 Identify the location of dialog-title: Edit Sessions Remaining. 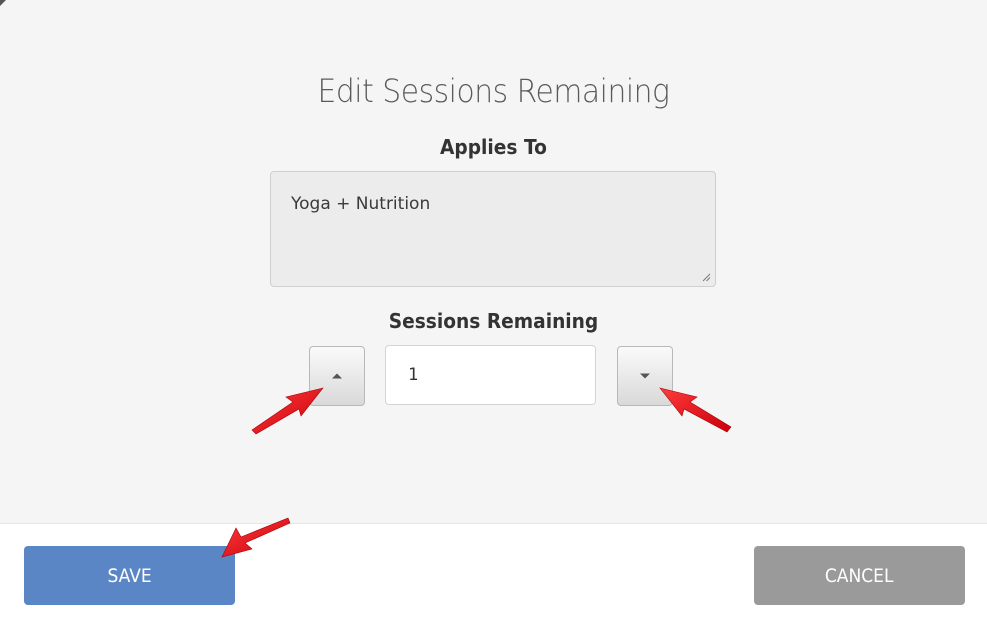
(493, 91).